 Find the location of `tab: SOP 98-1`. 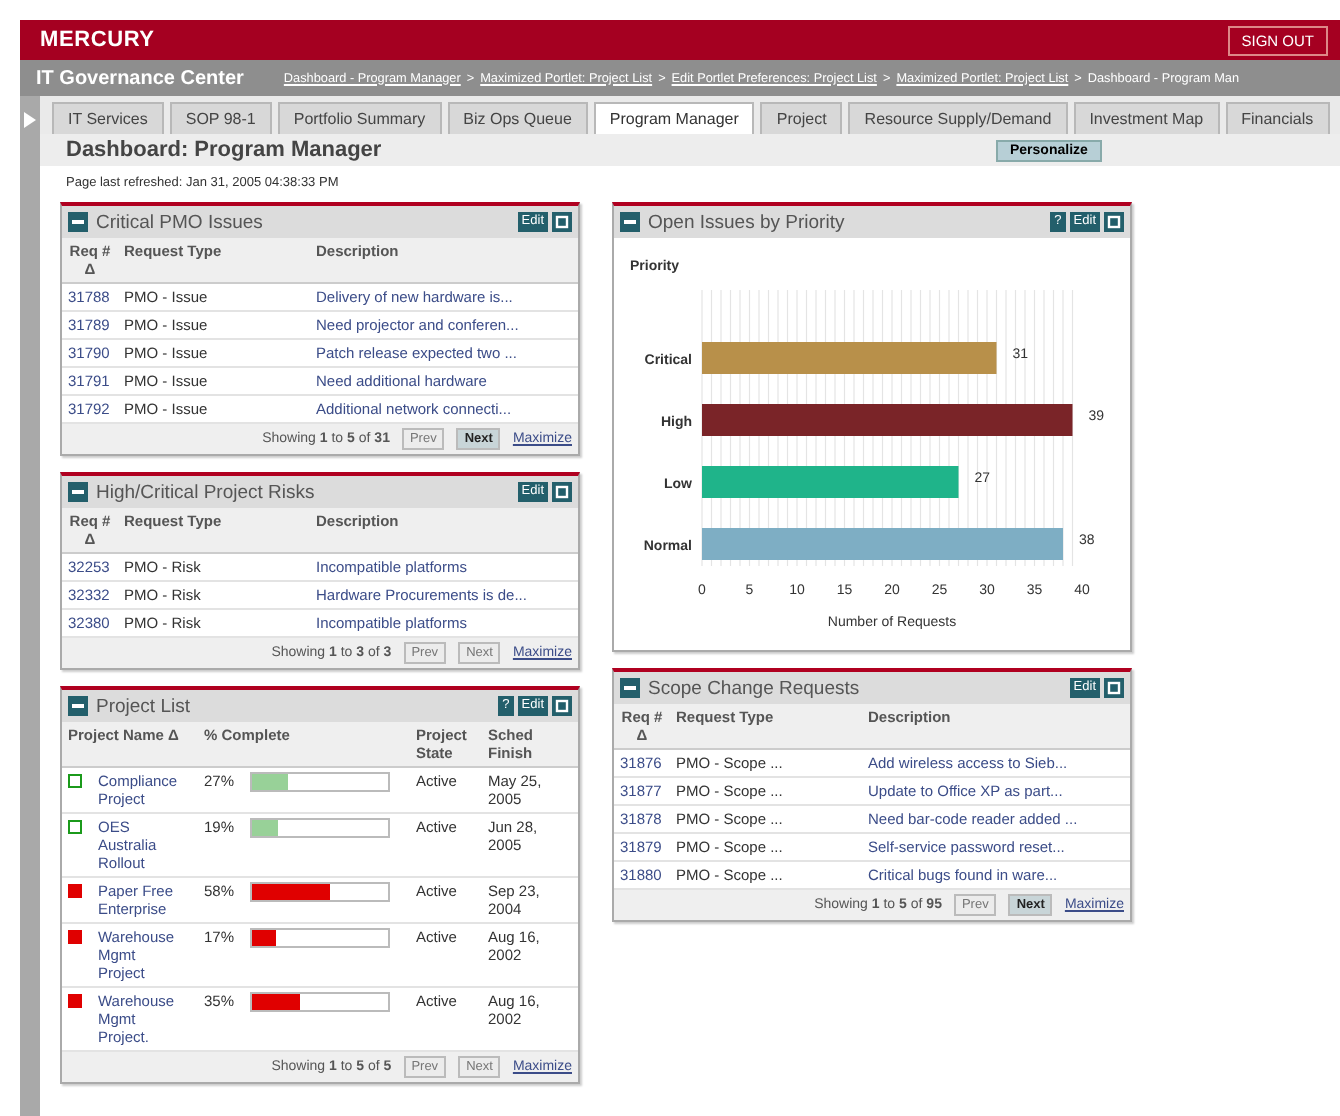

tab: SOP 98-1 is located at coordinates (220, 118).